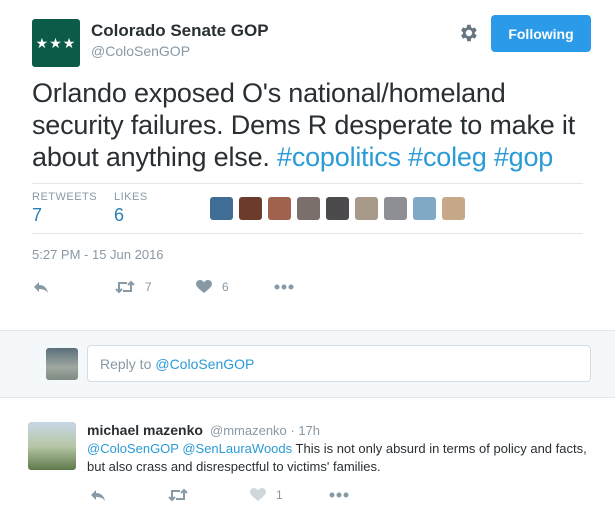  Describe the element at coordinates (339, 363) in the screenshot. I see `reply-input: Reply to @ColoSenGOP` at that location.